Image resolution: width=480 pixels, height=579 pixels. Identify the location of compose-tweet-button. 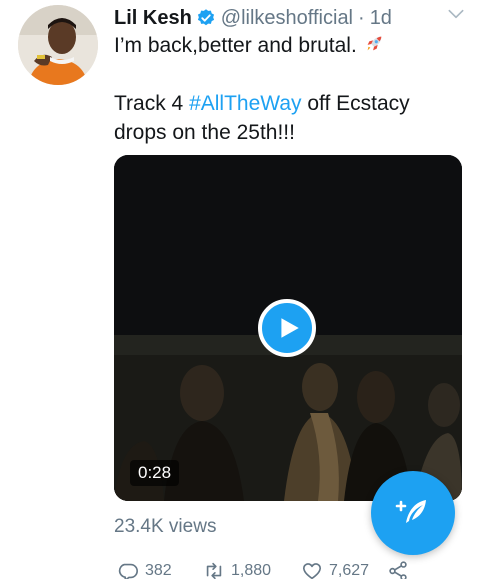
(413, 513).